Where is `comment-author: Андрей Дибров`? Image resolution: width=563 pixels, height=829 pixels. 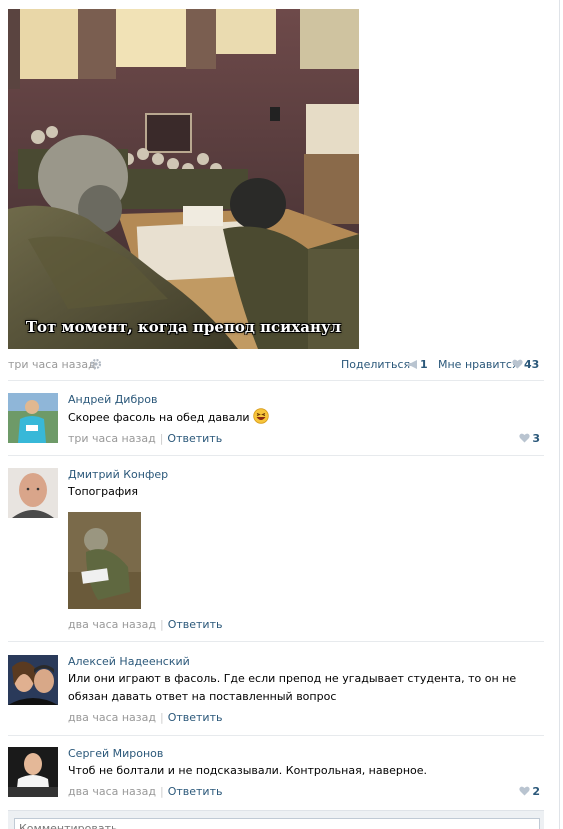 comment-author: Андрей Дибров is located at coordinates (112, 399).